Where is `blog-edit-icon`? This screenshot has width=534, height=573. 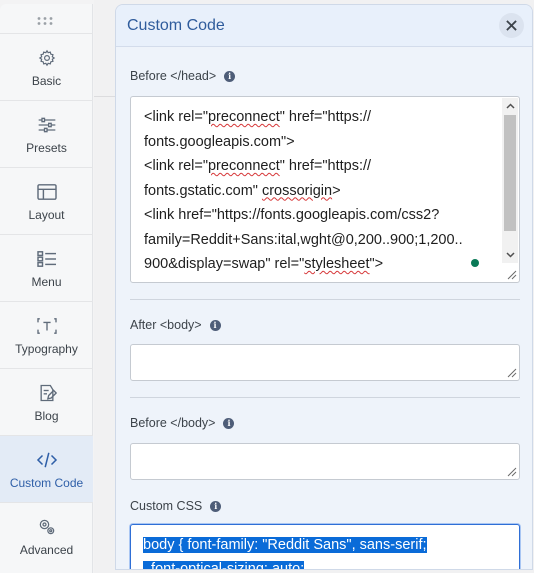 blog-edit-icon is located at coordinates (47, 393).